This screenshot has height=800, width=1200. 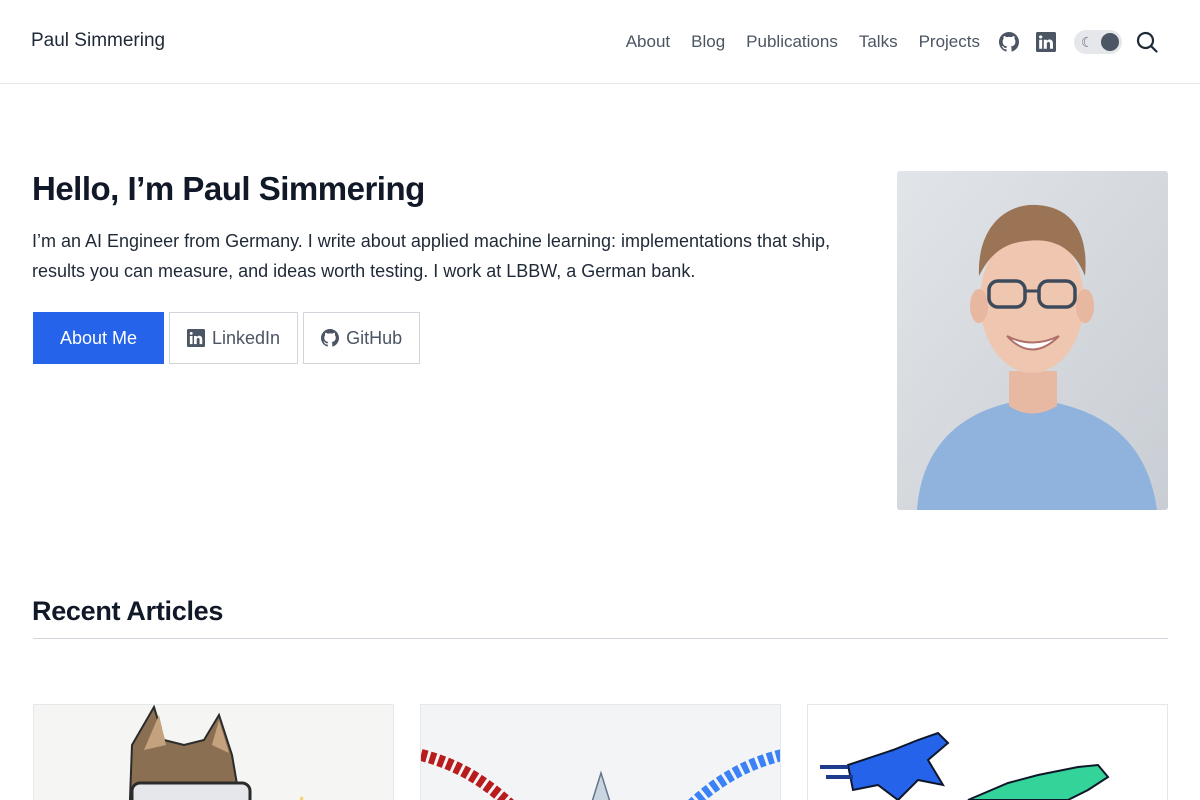 I want to click on toggle-knob, so click(x=1110, y=42).